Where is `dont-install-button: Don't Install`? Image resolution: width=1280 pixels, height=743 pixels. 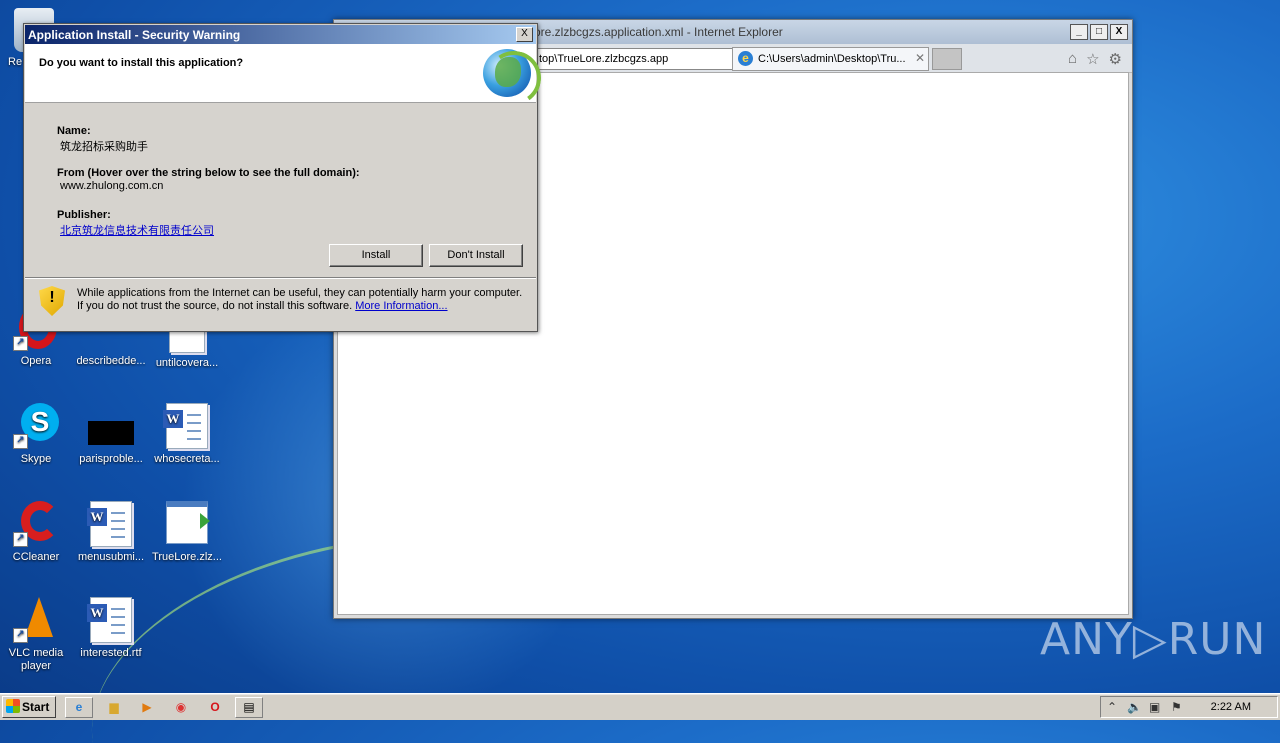 dont-install-button: Don't Install is located at coordinates (476, 255).